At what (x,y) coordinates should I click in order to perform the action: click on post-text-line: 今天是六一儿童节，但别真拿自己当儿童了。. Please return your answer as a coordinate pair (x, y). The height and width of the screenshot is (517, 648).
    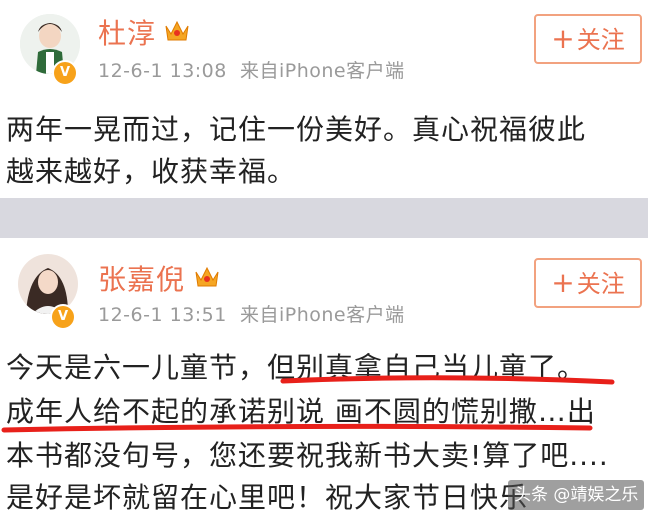
    Looking at the image, I should click on (296, 367).